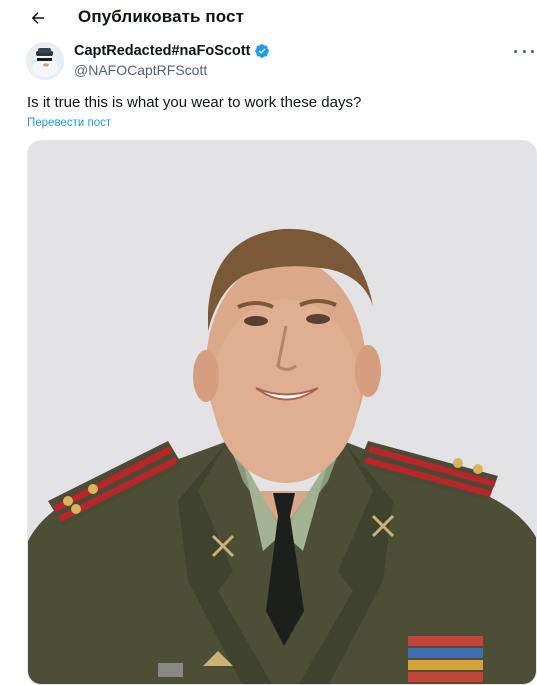 This screenshot has width=537, height=685. I want to click on arrow-left-icon, so click(37, 18).